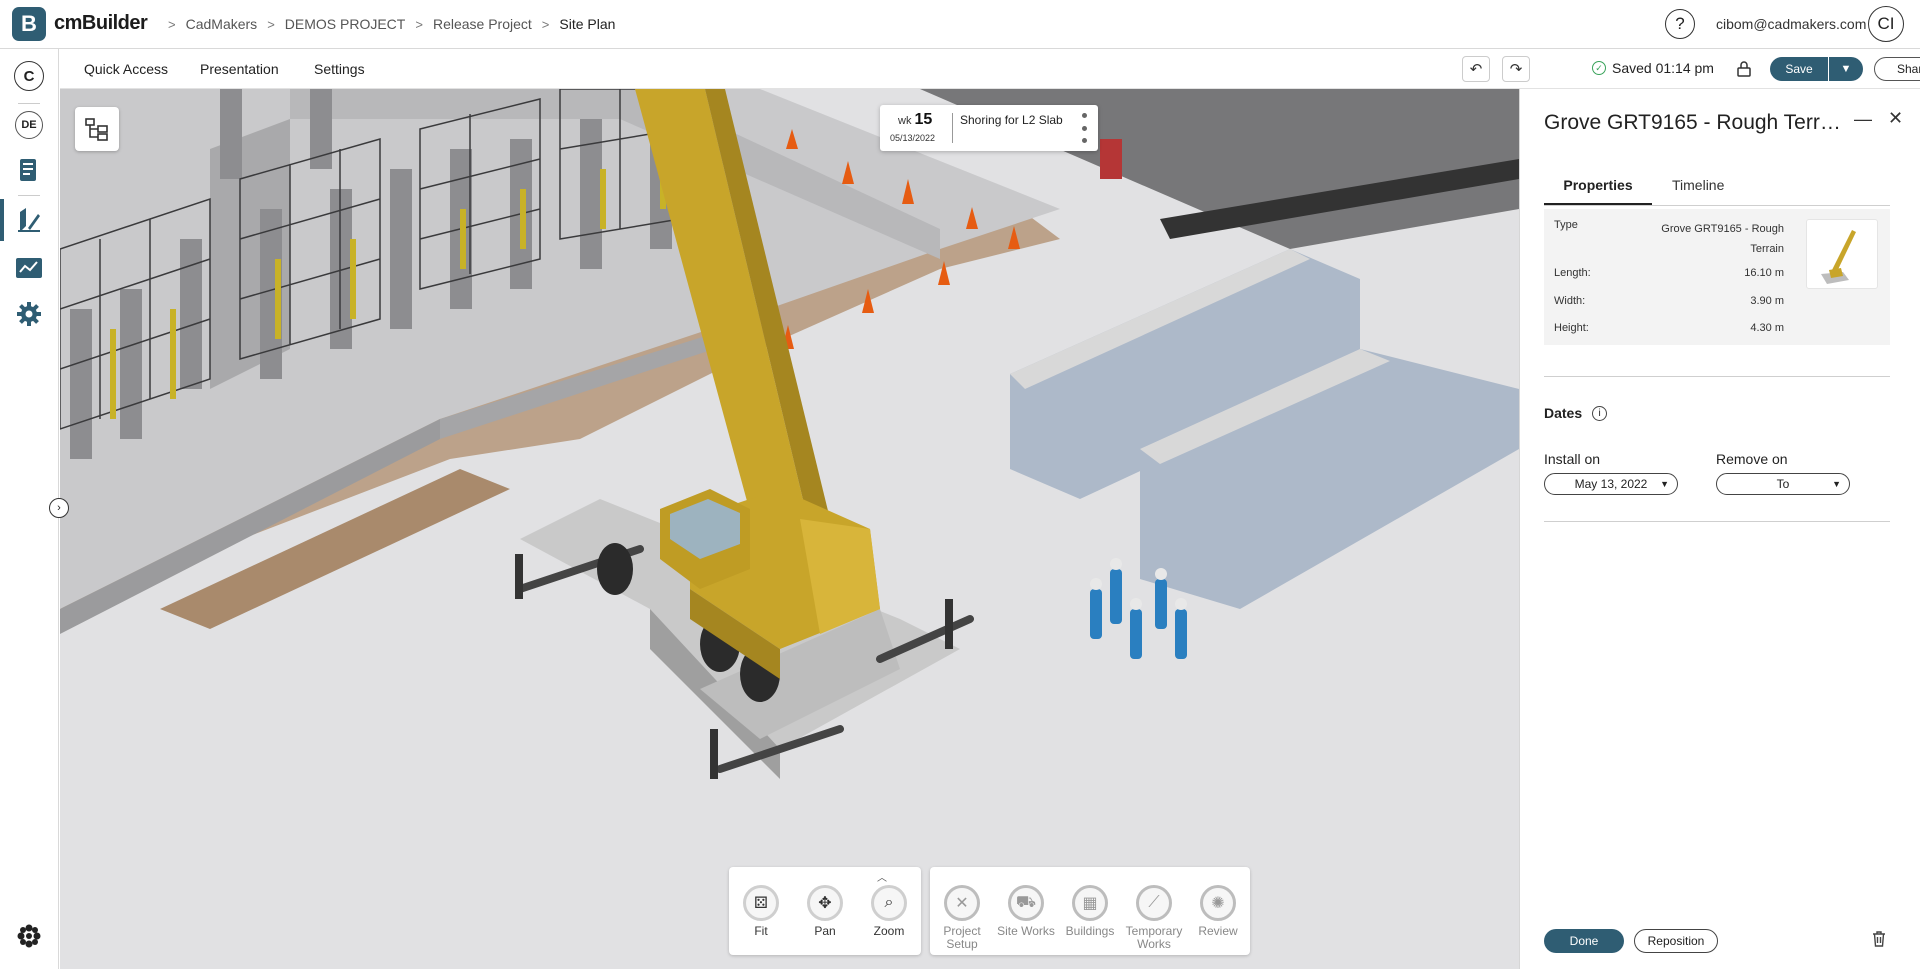  I want to click on caret-down-icon: ▼, so click(1836, 484).